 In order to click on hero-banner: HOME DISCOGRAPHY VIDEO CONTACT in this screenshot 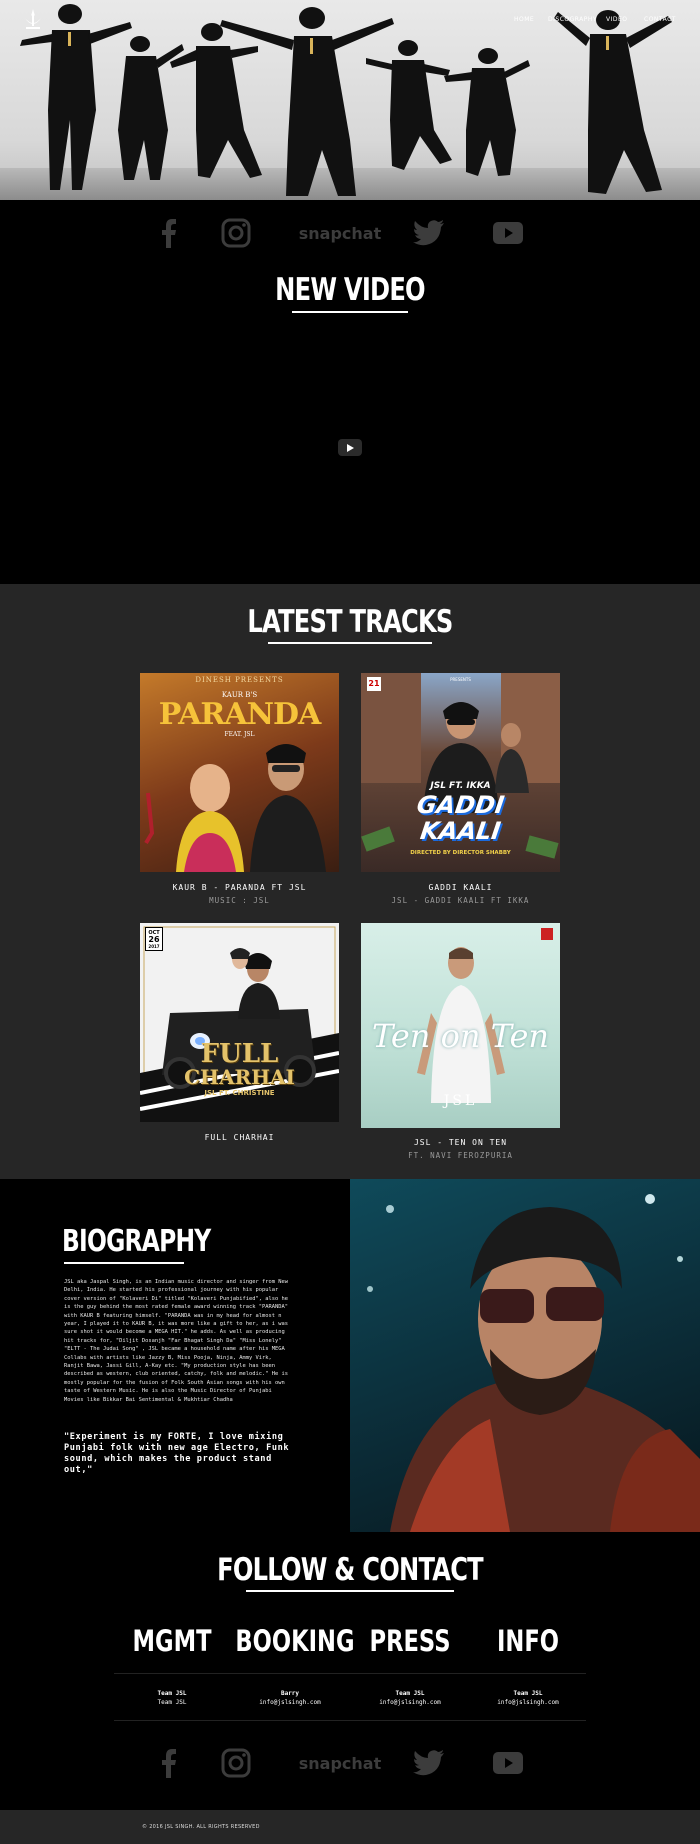, I will do `click(350, 100)`.